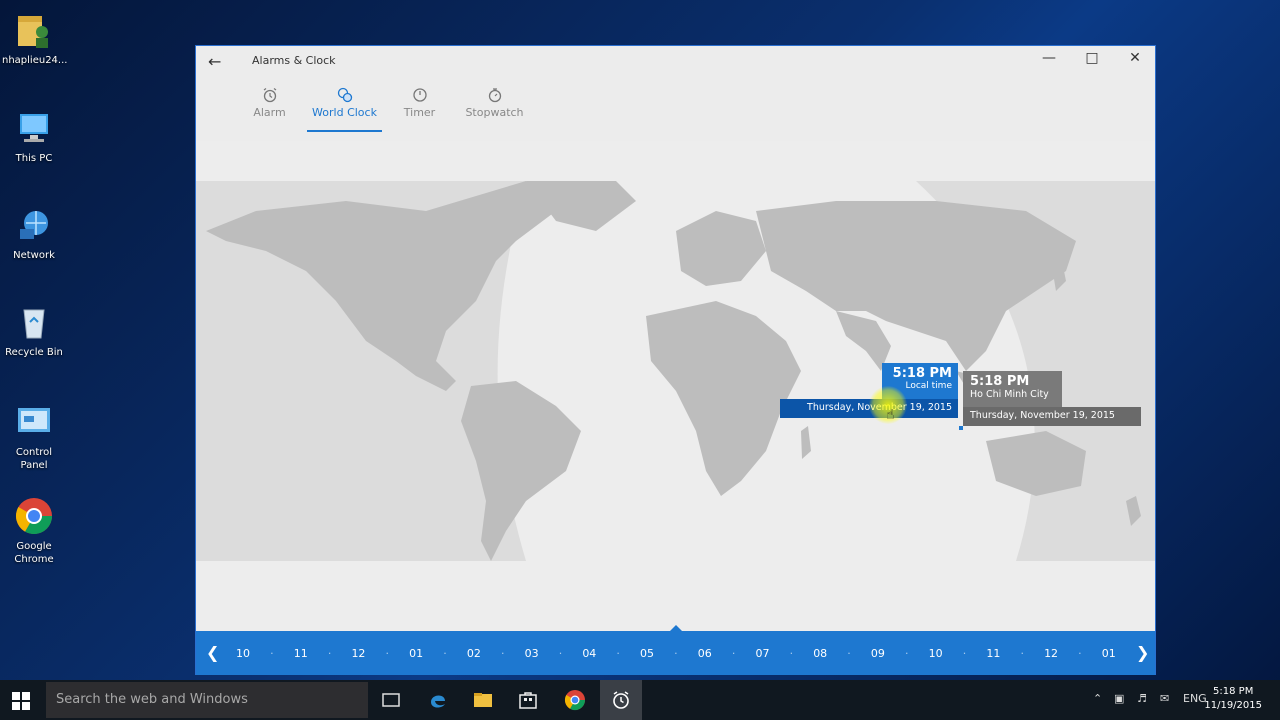  I want to click on search-placeholder: Search the web and Windows, so click(152, 699).